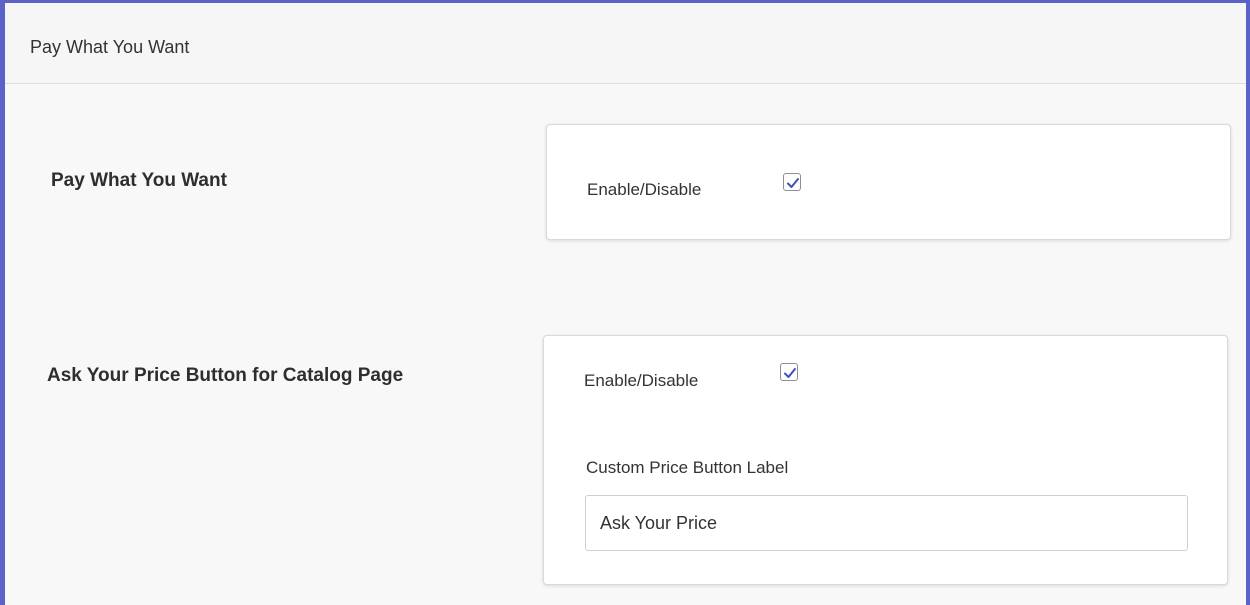 The height and width of the screenshot is (605, 1250). Describe the element at coordinates (139, 180) in the screenshot. I see `section-label-pay-what-you-want: Pay What You Want` at that location.